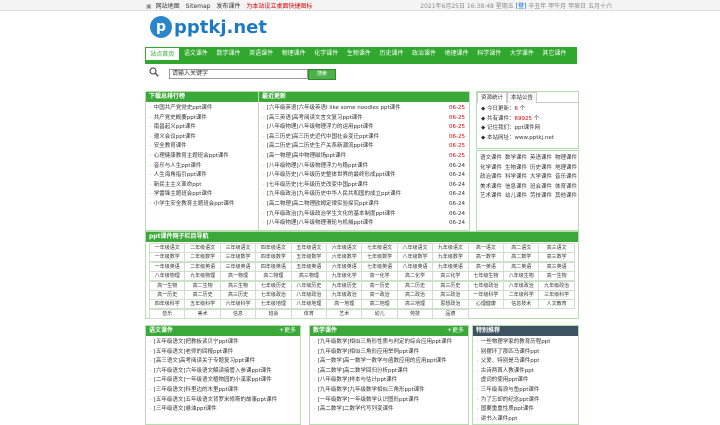 The width and height of the screenshot is (720, 425). I want to click on category-tag: 其他课件, so click(566, 196).